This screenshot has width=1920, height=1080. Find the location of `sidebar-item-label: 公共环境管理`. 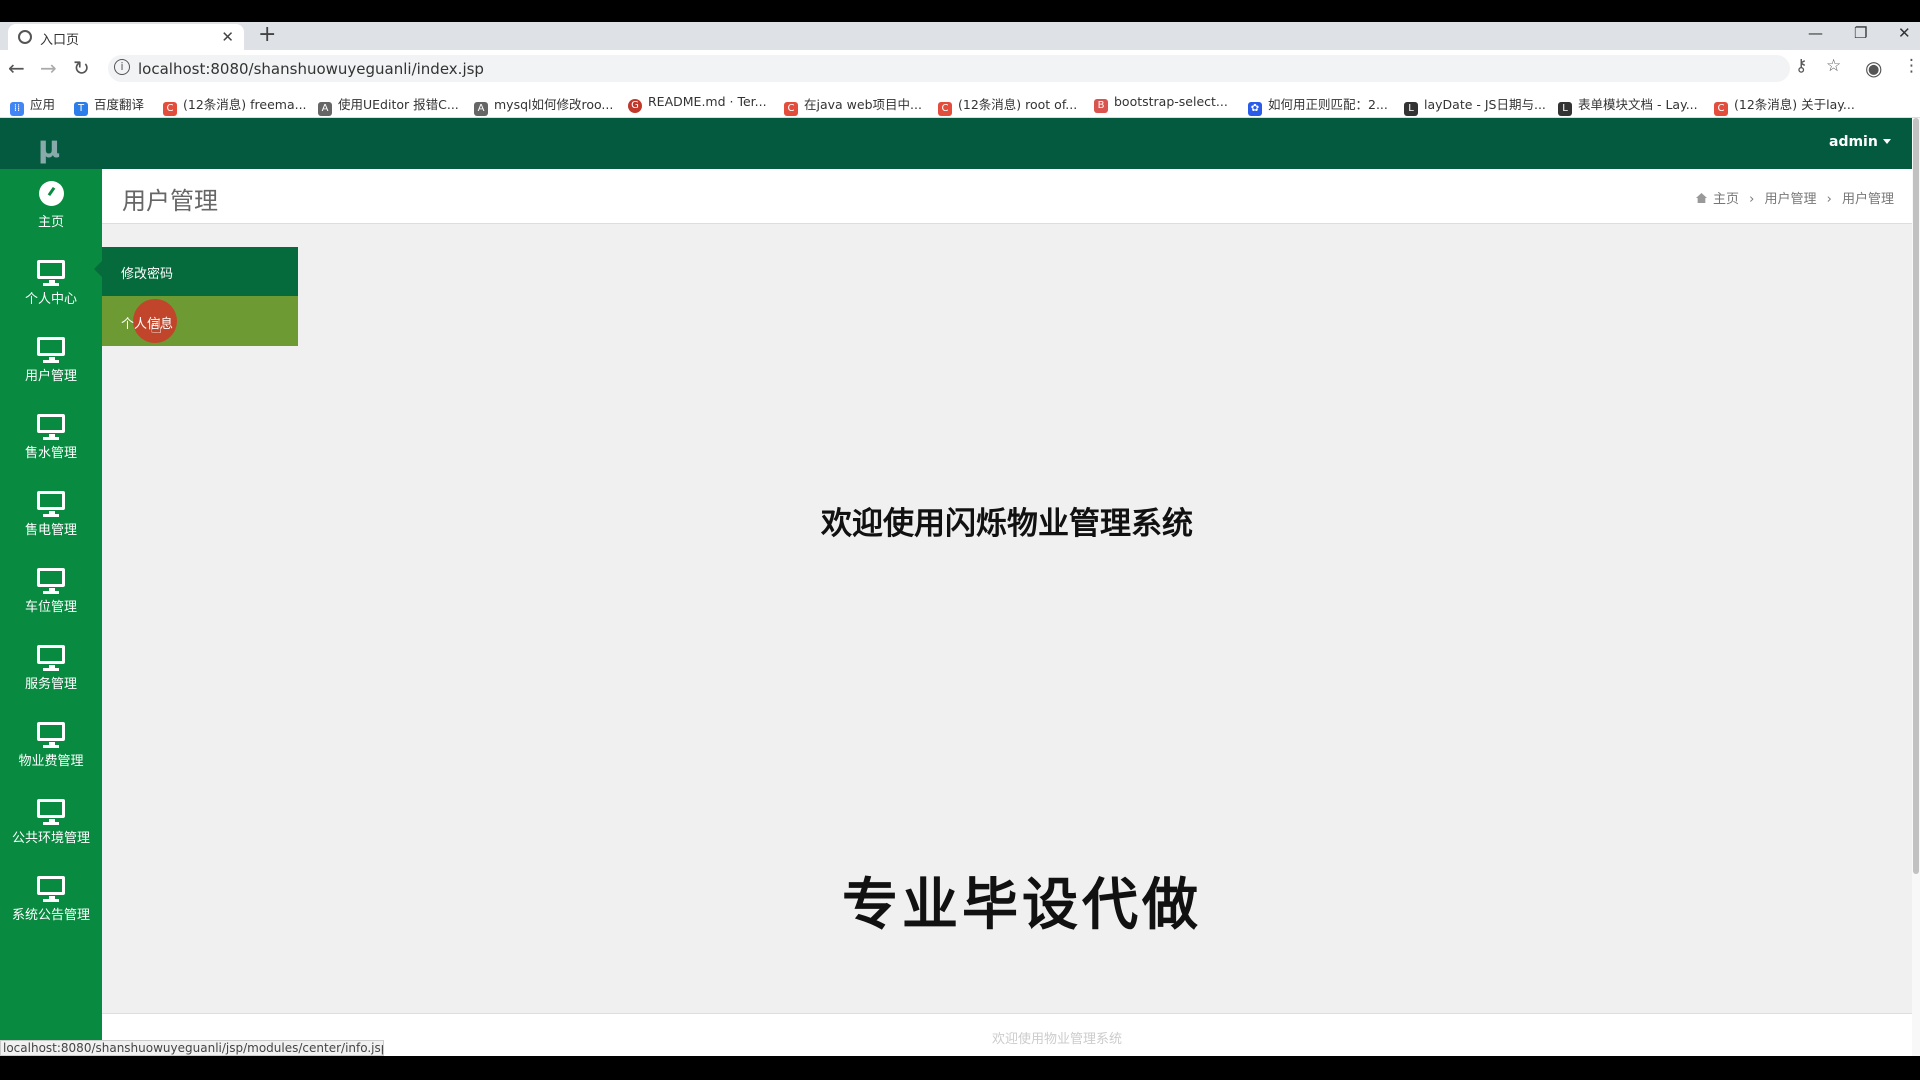

sidebar-item-label: 公共环境管理 is located at coordinates (50, 838).